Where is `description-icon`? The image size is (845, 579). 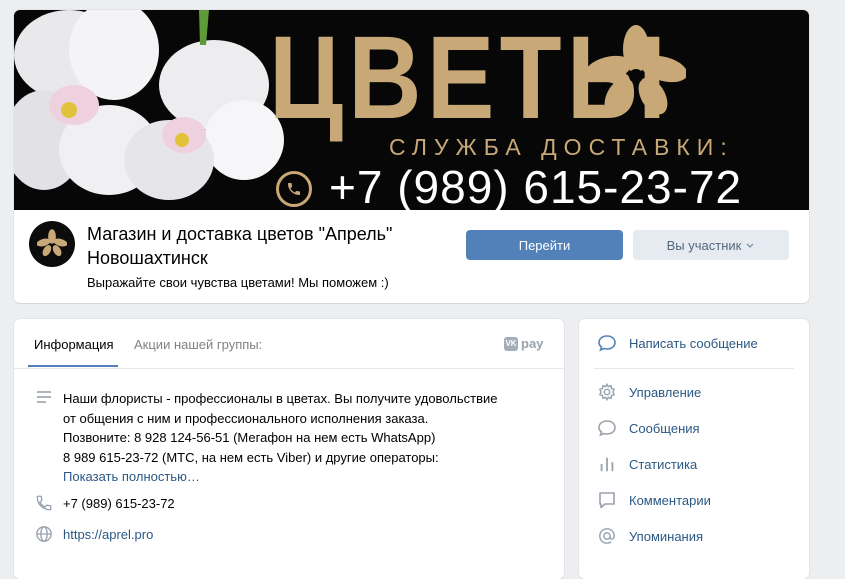
description-icon is located at coordinates (44, 397).